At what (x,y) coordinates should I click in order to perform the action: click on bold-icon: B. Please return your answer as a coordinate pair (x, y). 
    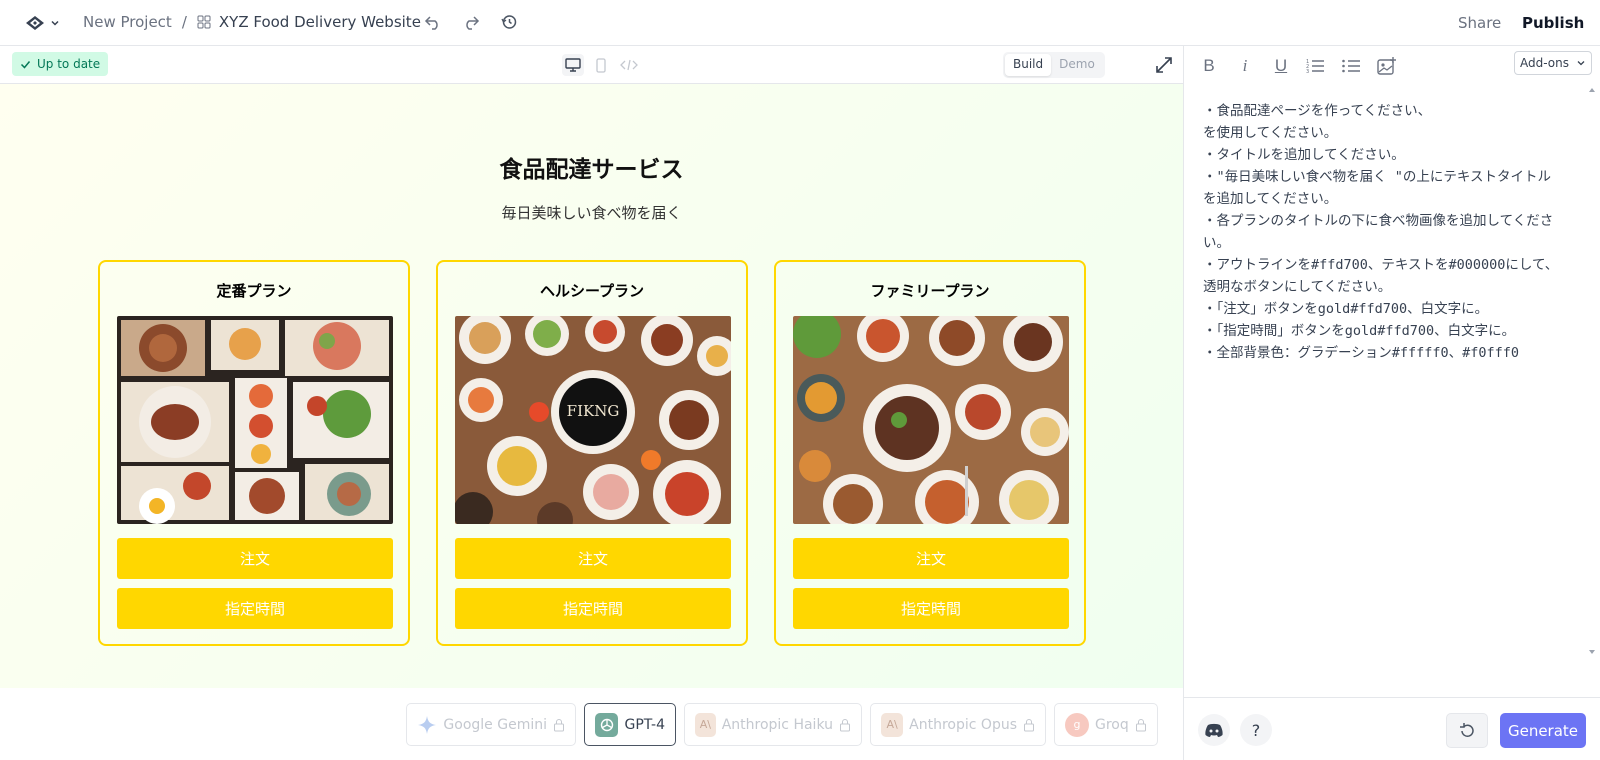
    Looking at the image, I should click on (1209, 66).